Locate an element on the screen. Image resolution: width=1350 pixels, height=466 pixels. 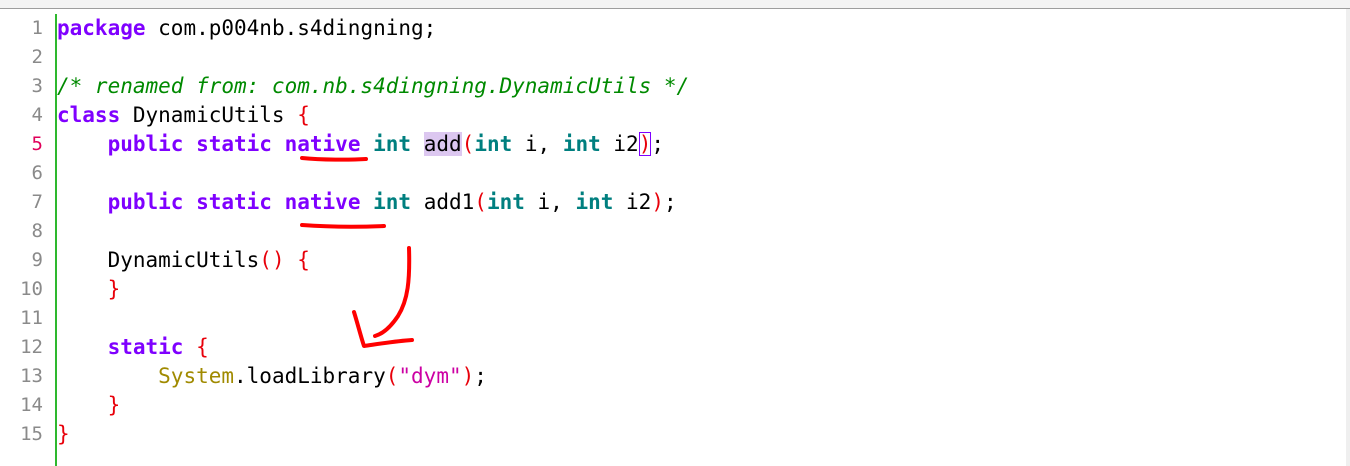
class-name: DynamicUtils is located at coordinates (209, 115).